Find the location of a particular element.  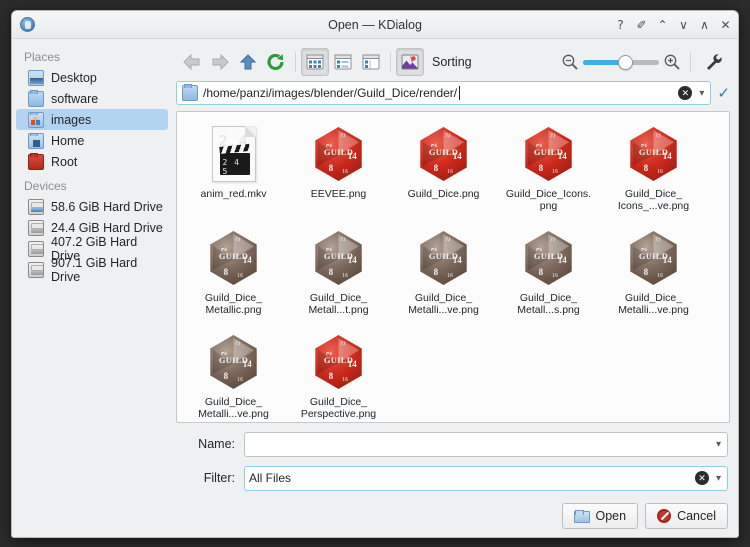

window-titlebar: Open — KDialog ? ✐ ⌃ ∨ ∧ ✕ is located at coordinates (375, 25).